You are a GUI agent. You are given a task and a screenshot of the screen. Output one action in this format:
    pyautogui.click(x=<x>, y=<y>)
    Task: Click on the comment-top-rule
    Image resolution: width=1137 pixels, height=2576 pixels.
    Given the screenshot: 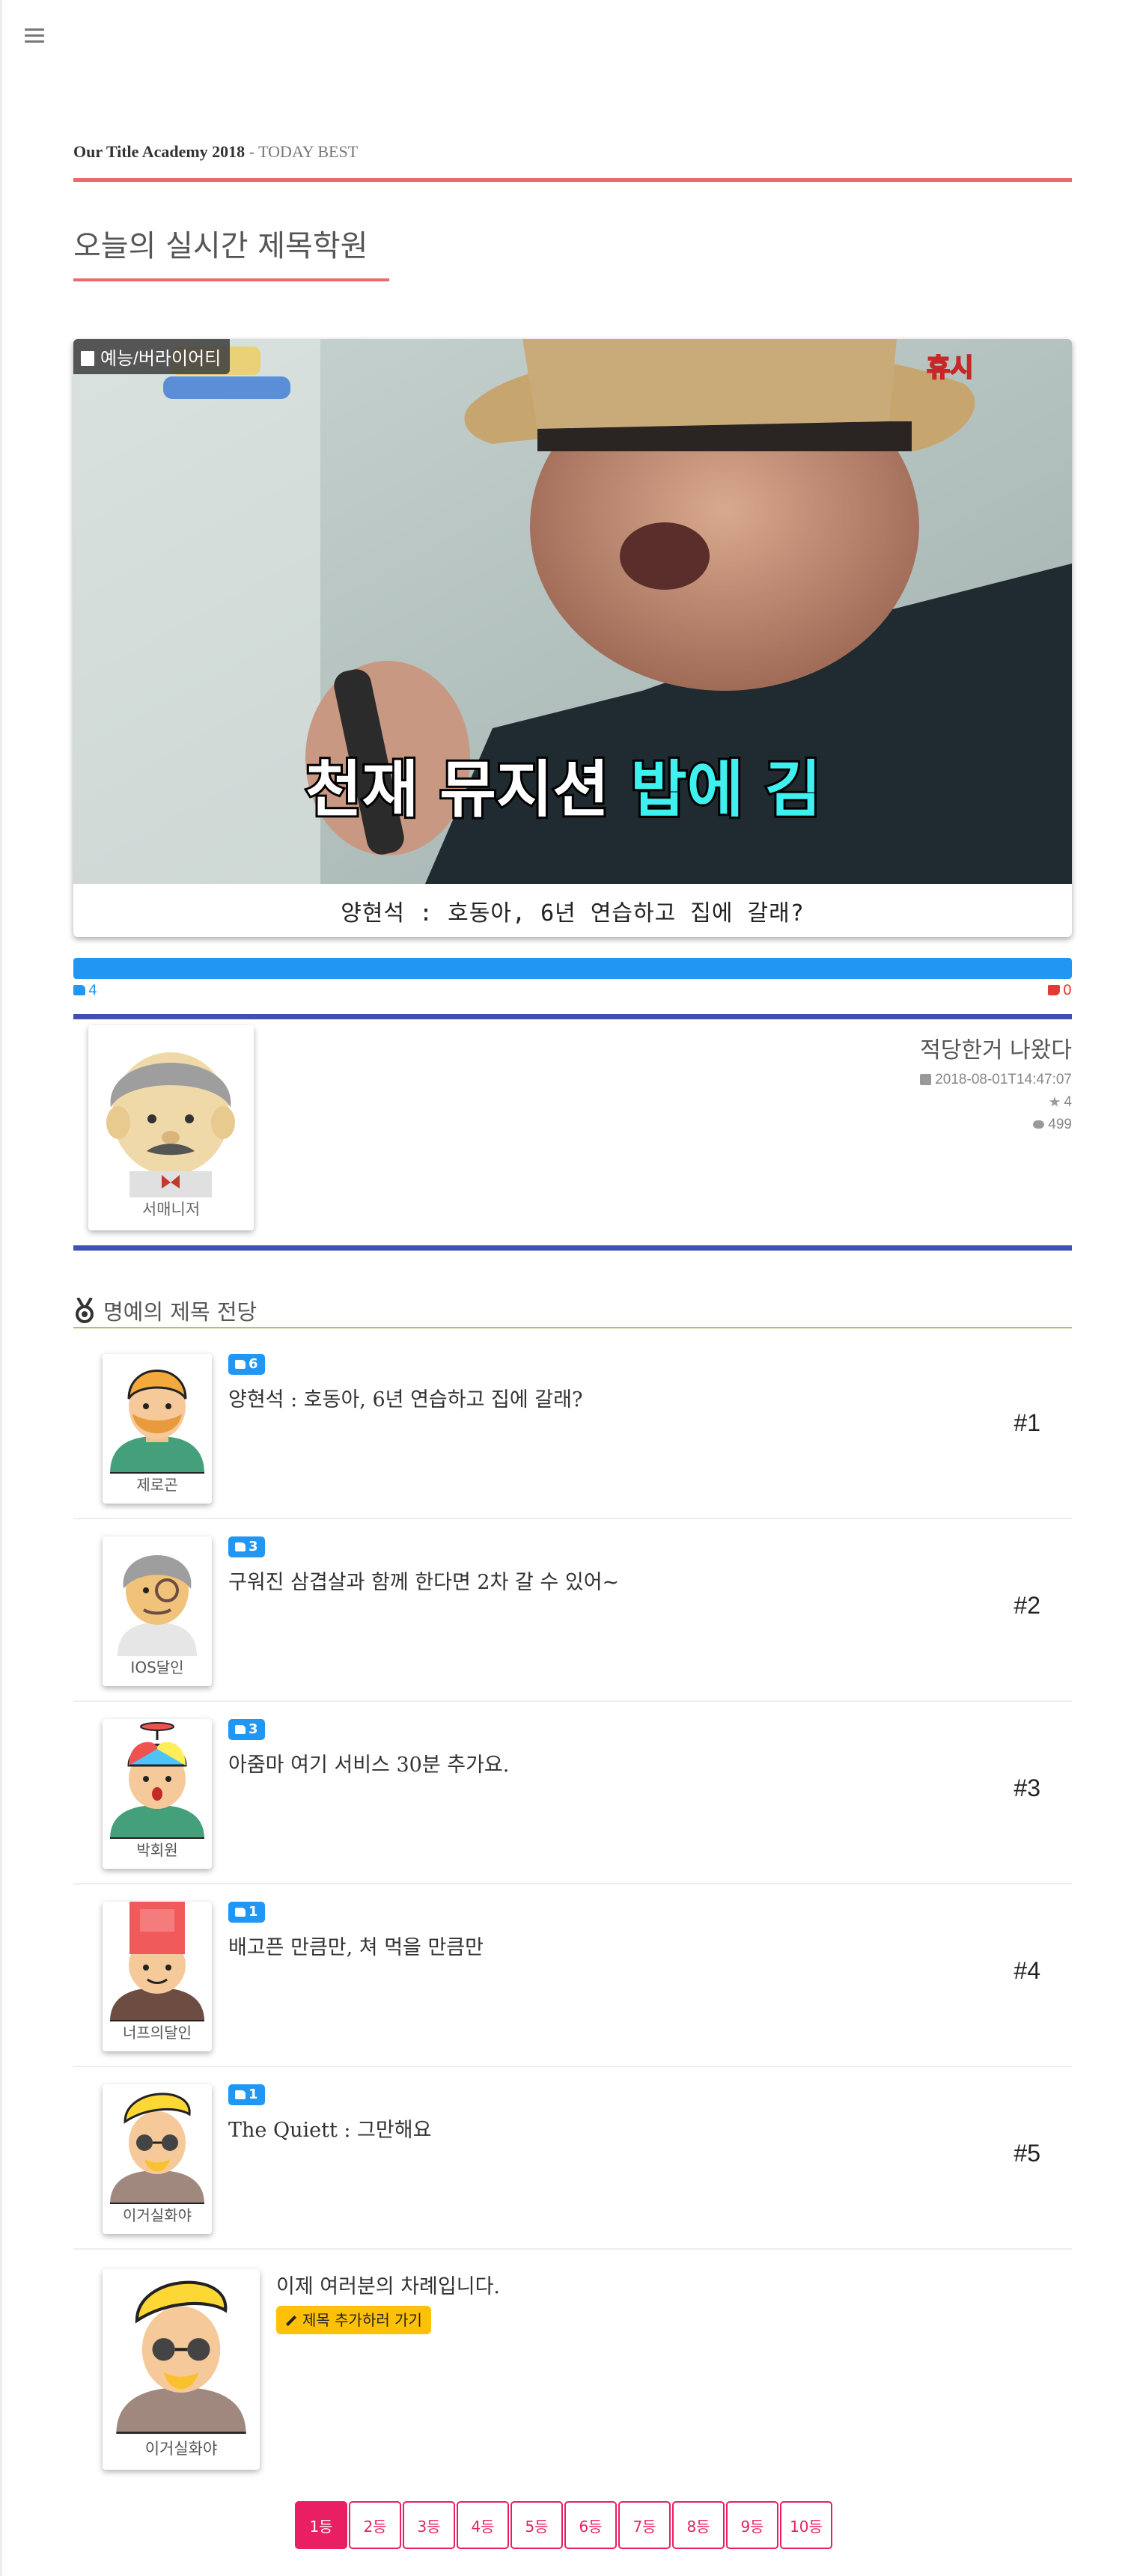 What is the action you would take?
    pyautogui.click(x=572, y=1016)
    